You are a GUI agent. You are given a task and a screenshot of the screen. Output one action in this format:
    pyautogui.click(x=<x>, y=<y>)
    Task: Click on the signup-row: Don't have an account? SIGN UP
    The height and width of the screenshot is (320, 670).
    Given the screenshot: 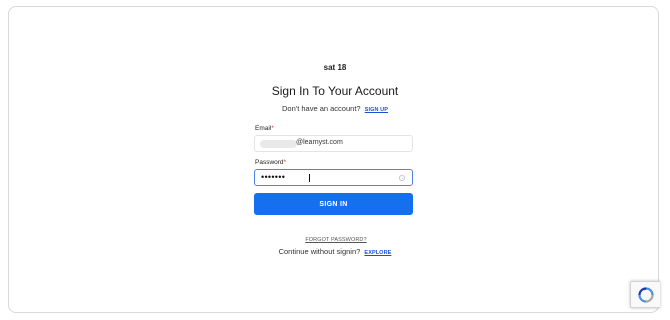 What is the action you would take?
    pyautogui.click(x=335, y=108)
    